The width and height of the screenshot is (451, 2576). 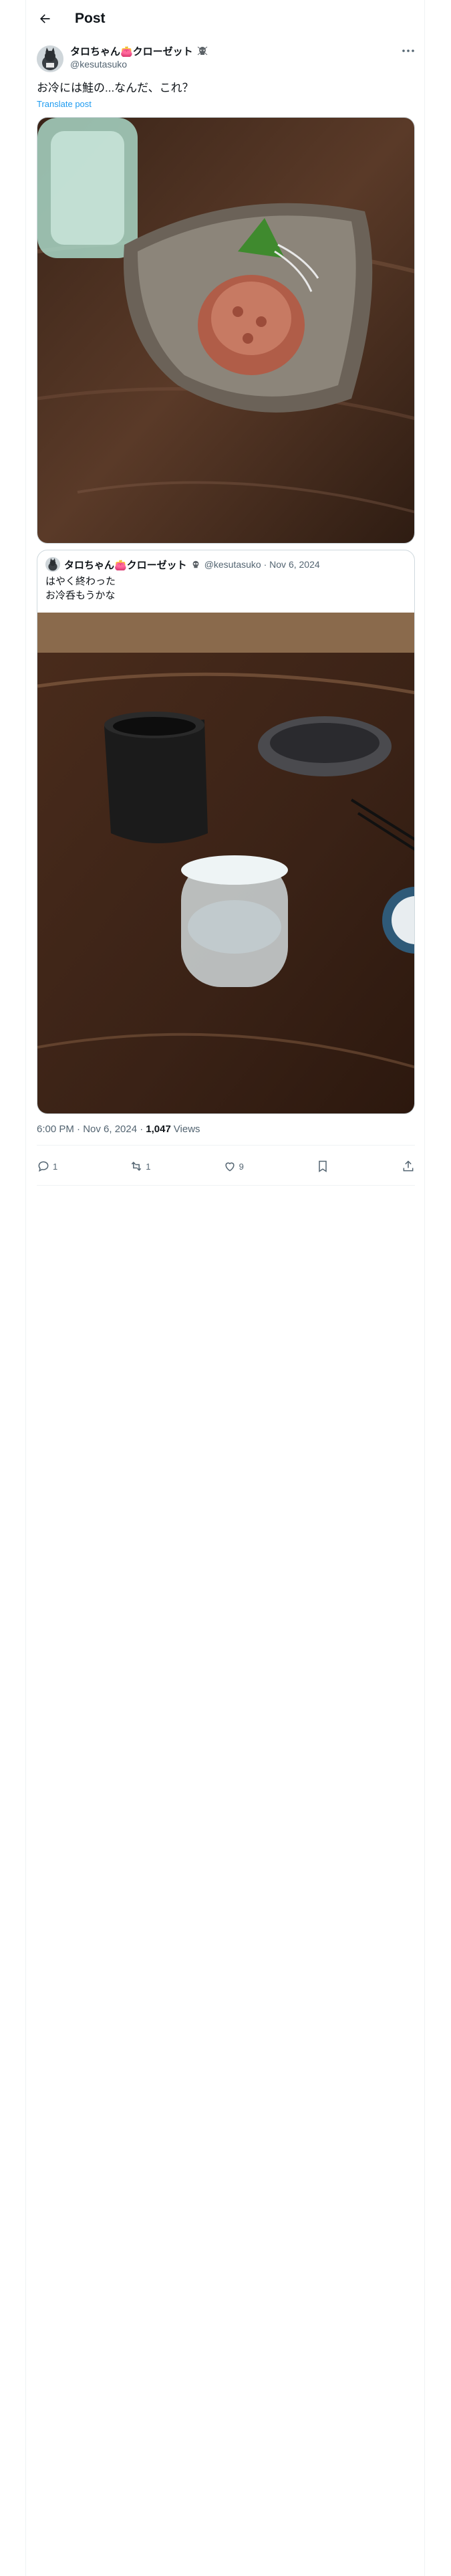 What do you see at coordinates (64, 104) in the screenshot?
I see `translate-link: Translate post` at bounding box center [64, 104].